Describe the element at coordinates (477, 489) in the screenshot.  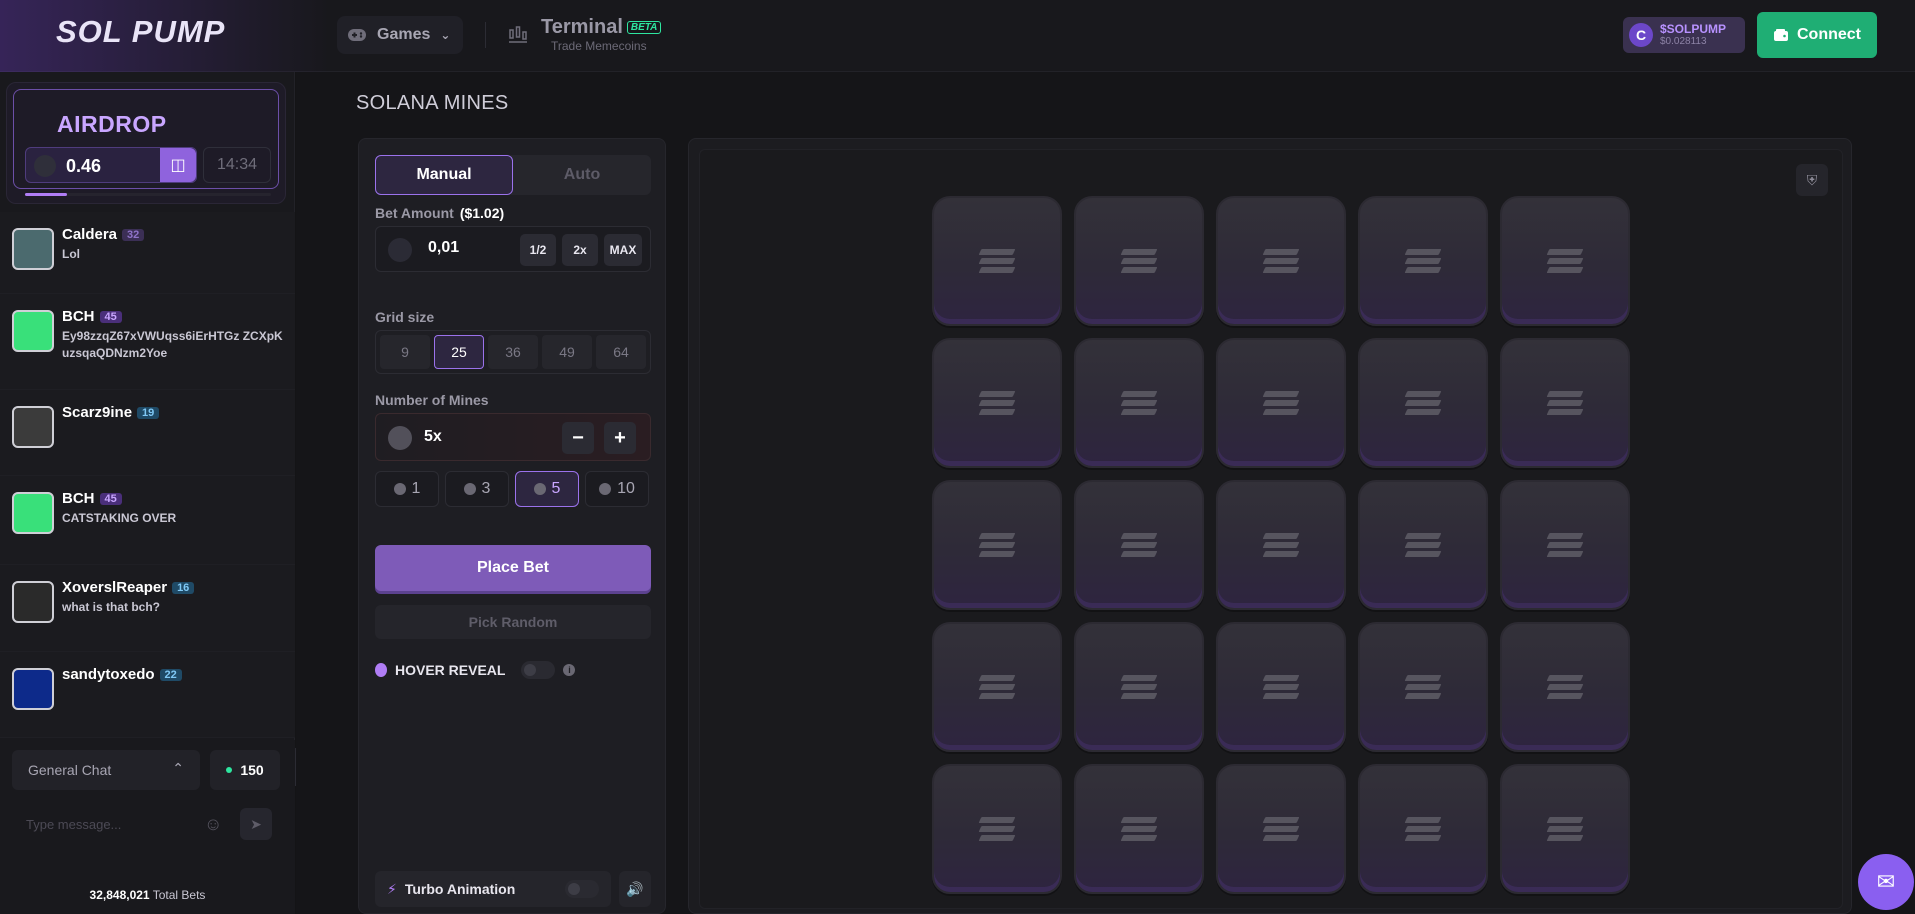
I see `mines-quick-option: 3` at that location.